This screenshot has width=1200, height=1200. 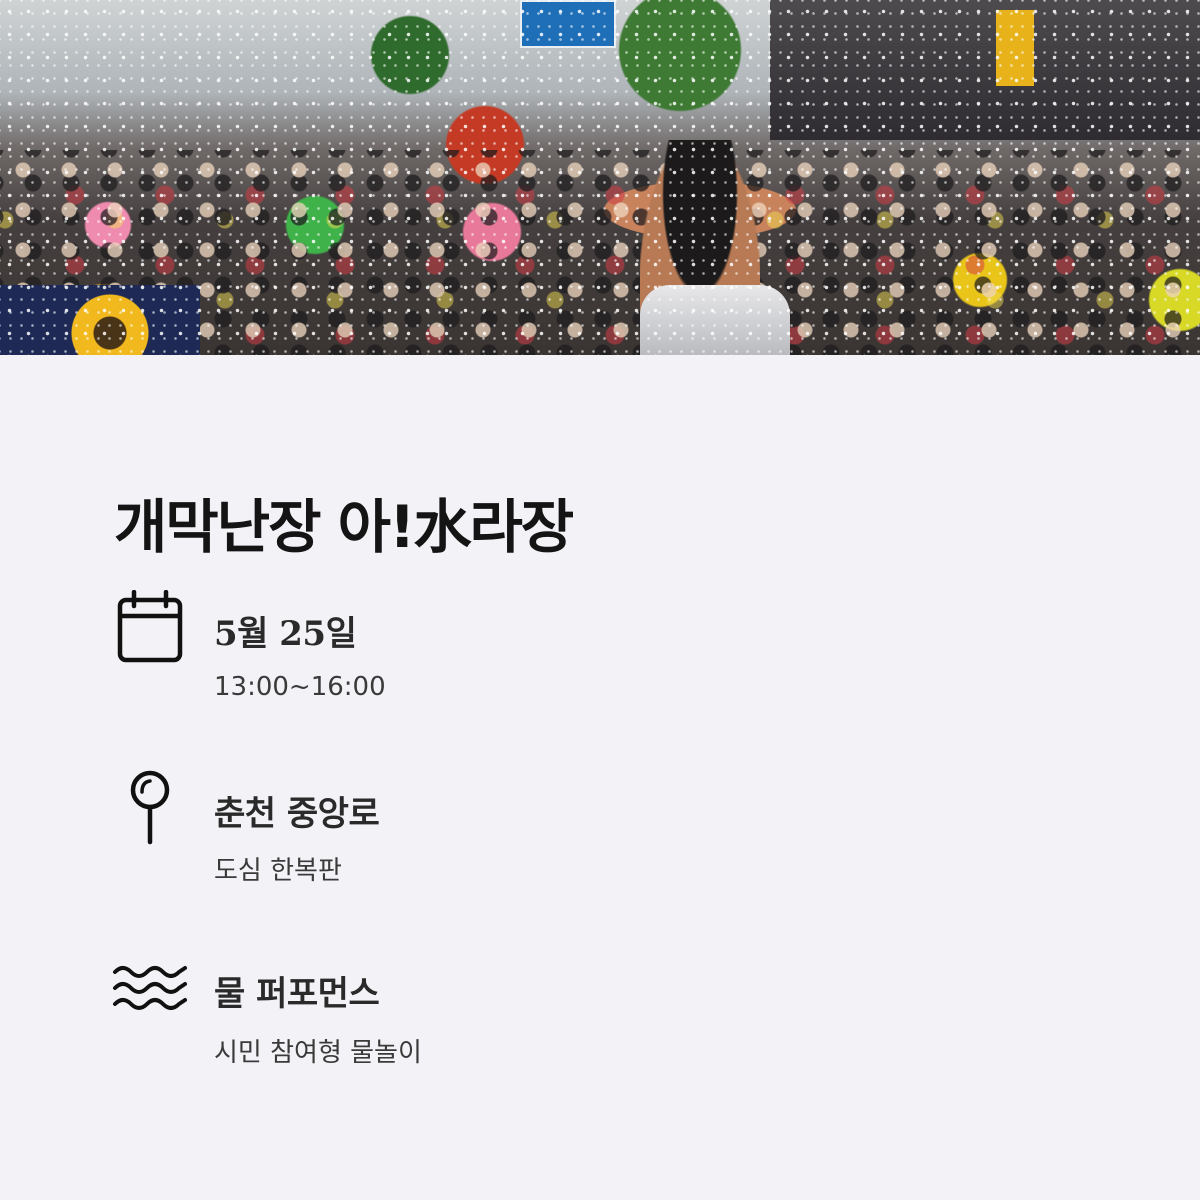 What do you see at coordinates (300, 687) in the screenshot?
I see `time-text: 13:00~16:00` at bounding box center [300, 687].